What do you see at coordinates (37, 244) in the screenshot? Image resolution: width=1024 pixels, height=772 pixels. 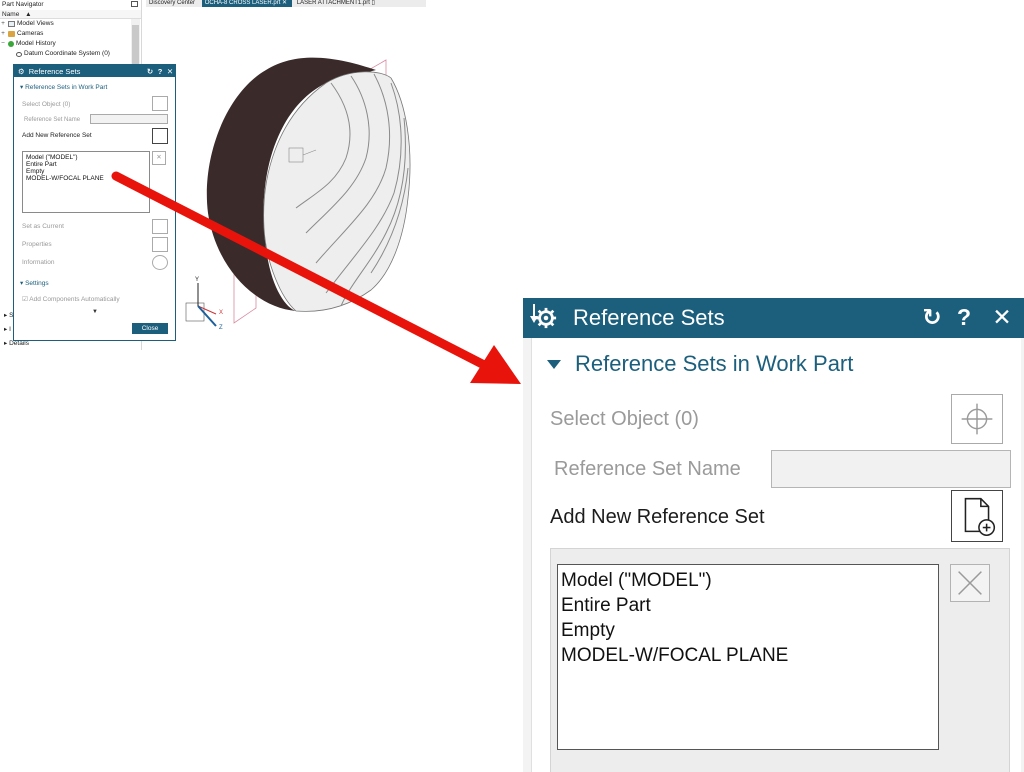 I see `properties-label: Properties` at bounding box center [37, 244].